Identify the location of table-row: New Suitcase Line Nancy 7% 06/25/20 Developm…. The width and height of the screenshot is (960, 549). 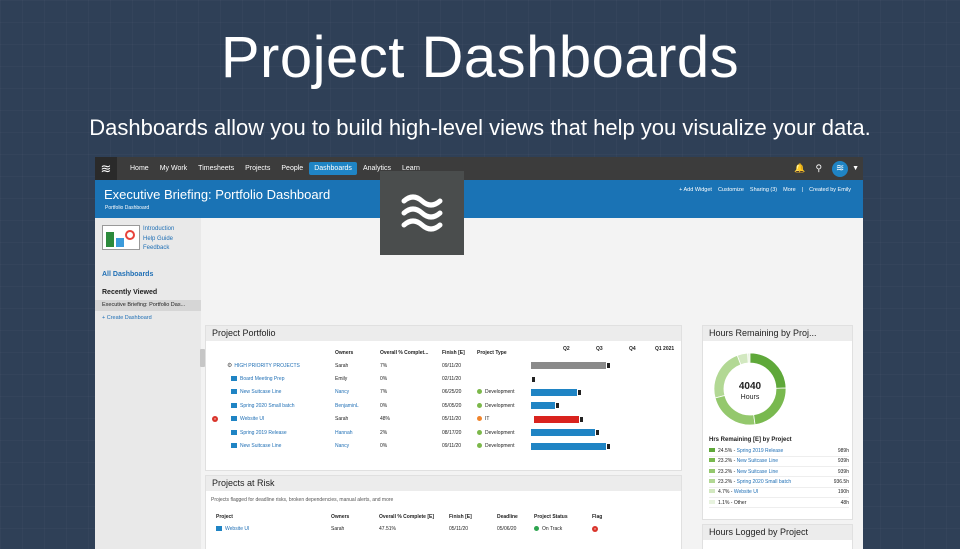
(444, 392).